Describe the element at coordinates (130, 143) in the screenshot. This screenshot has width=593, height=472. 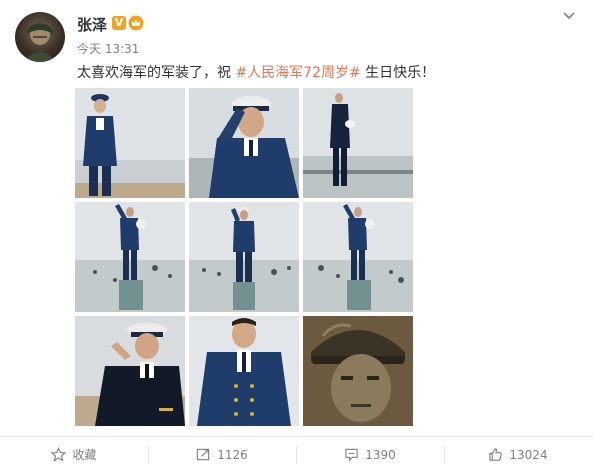
I see `photo-navy-uniform-standing-beach` at that location.